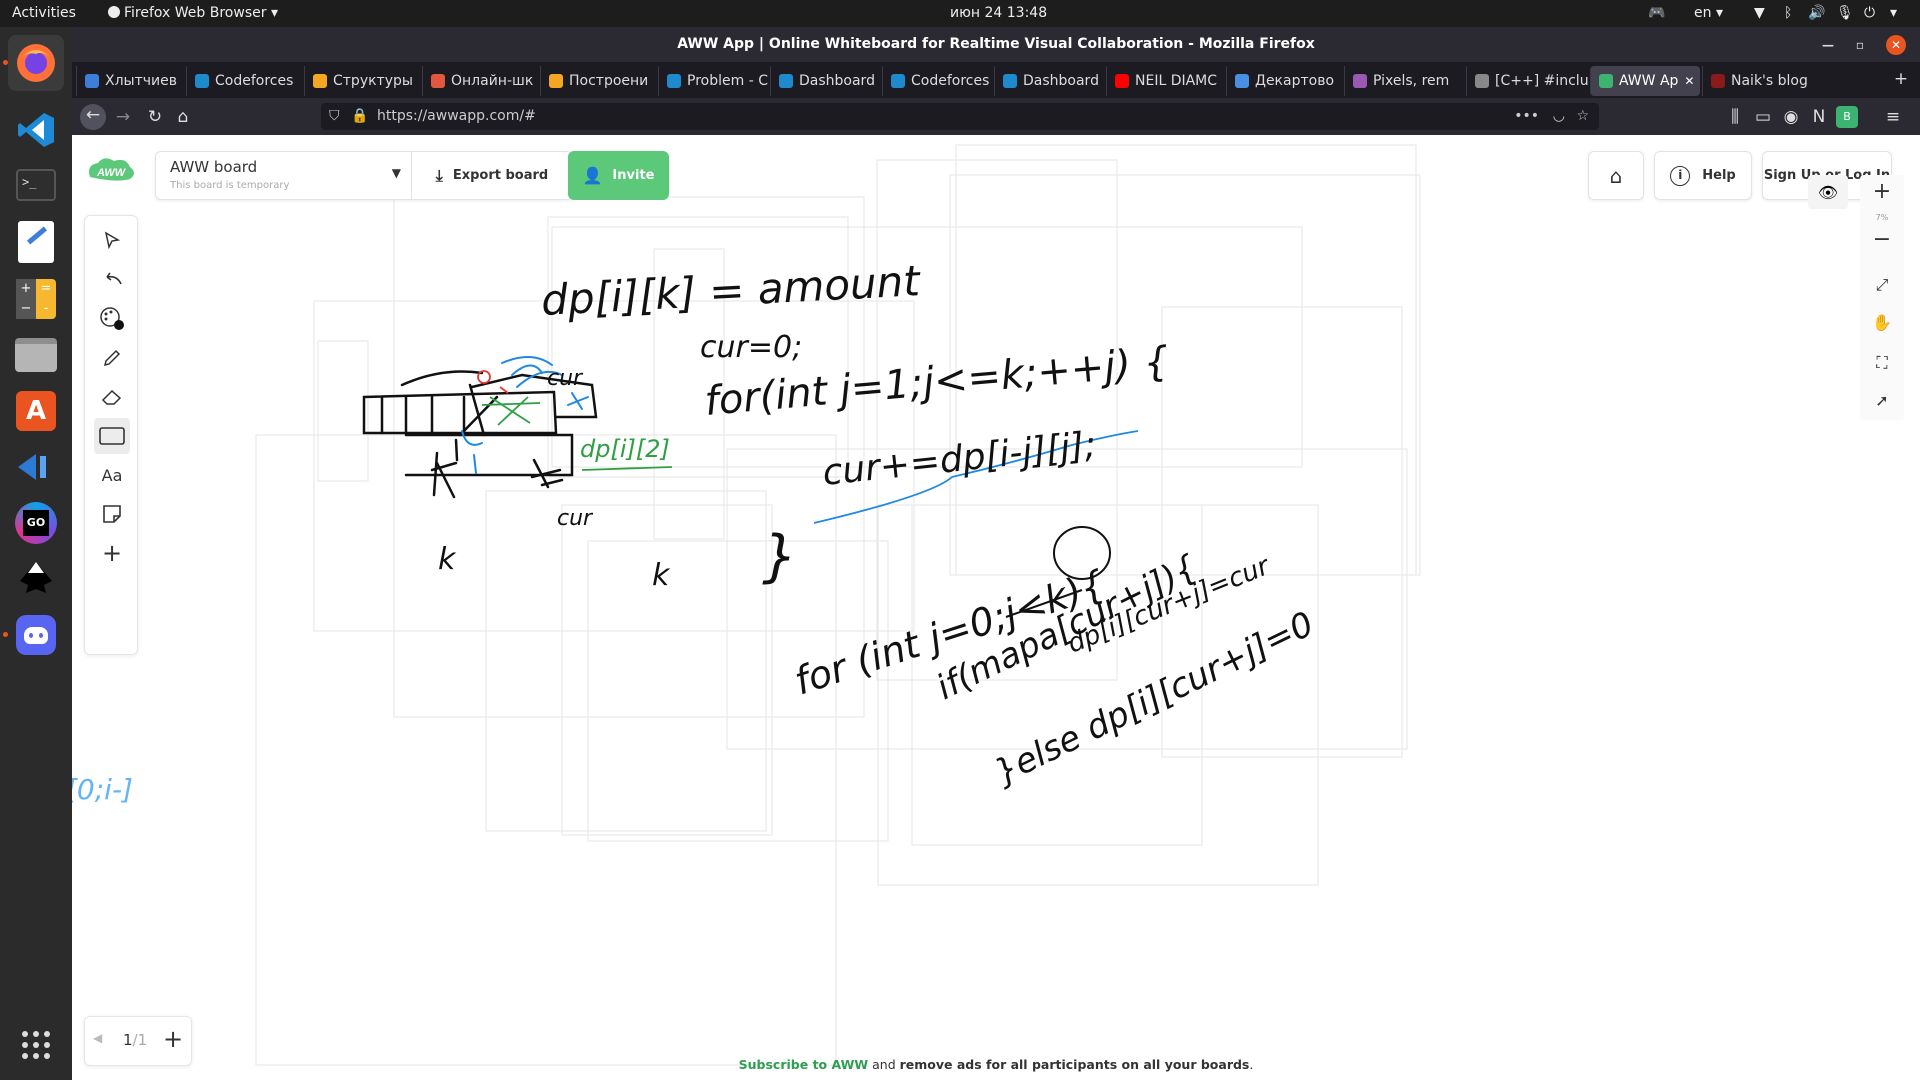 The width and height of the screenshot is (1920, 1080). I want to click on select-tool, so click(112, 240).